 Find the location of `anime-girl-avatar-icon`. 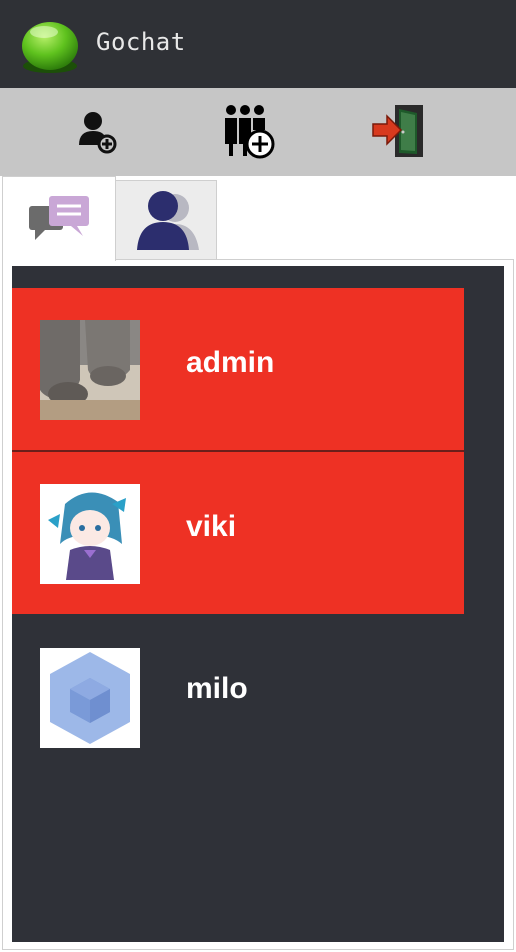

anime-girl-avatar-icon is located at coordinates (90, 534).